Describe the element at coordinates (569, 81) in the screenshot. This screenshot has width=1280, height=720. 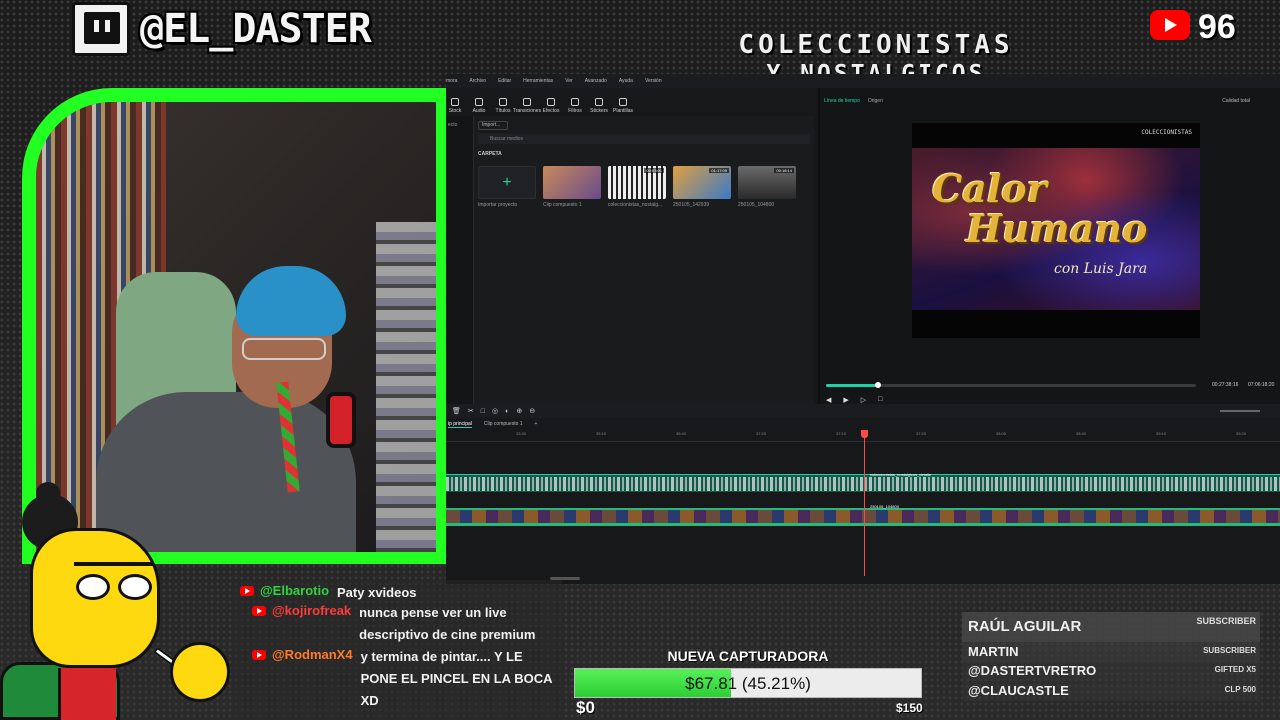
I see `menu-view: Ver` at that location.